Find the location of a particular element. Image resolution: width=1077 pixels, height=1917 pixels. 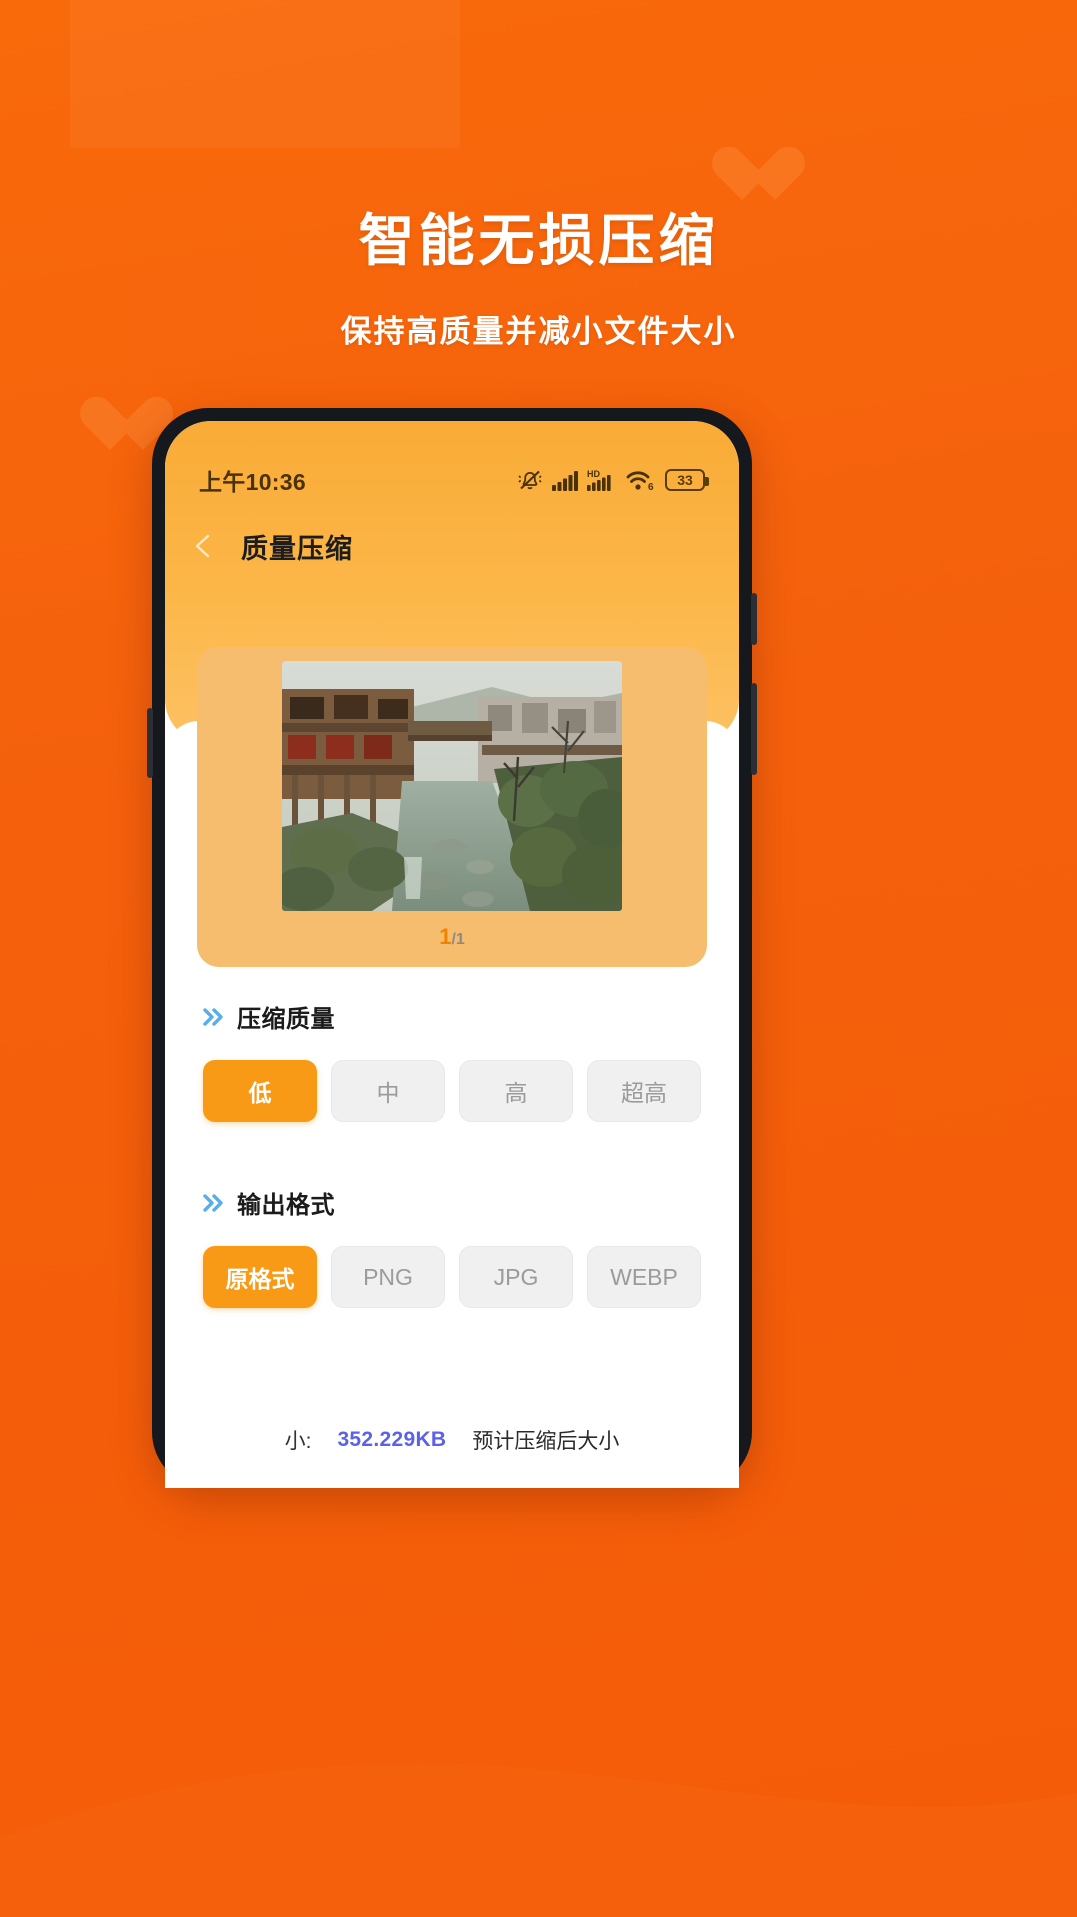

quality-option-low: 低 is located at coordinates (260, 1091).